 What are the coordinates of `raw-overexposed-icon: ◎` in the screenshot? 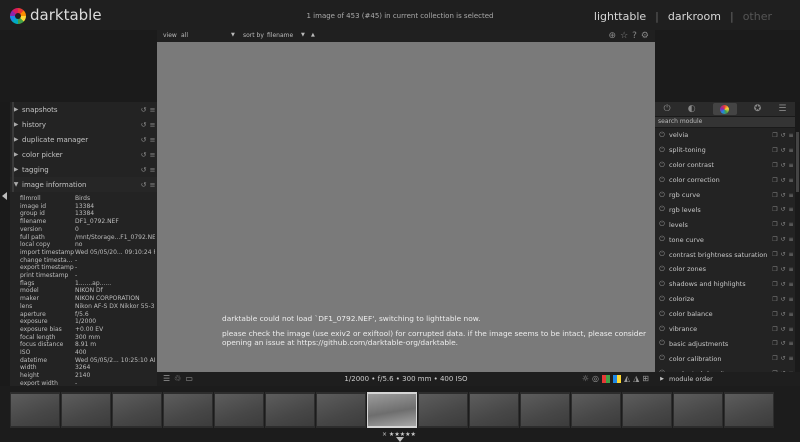 It's located at (595, 378).